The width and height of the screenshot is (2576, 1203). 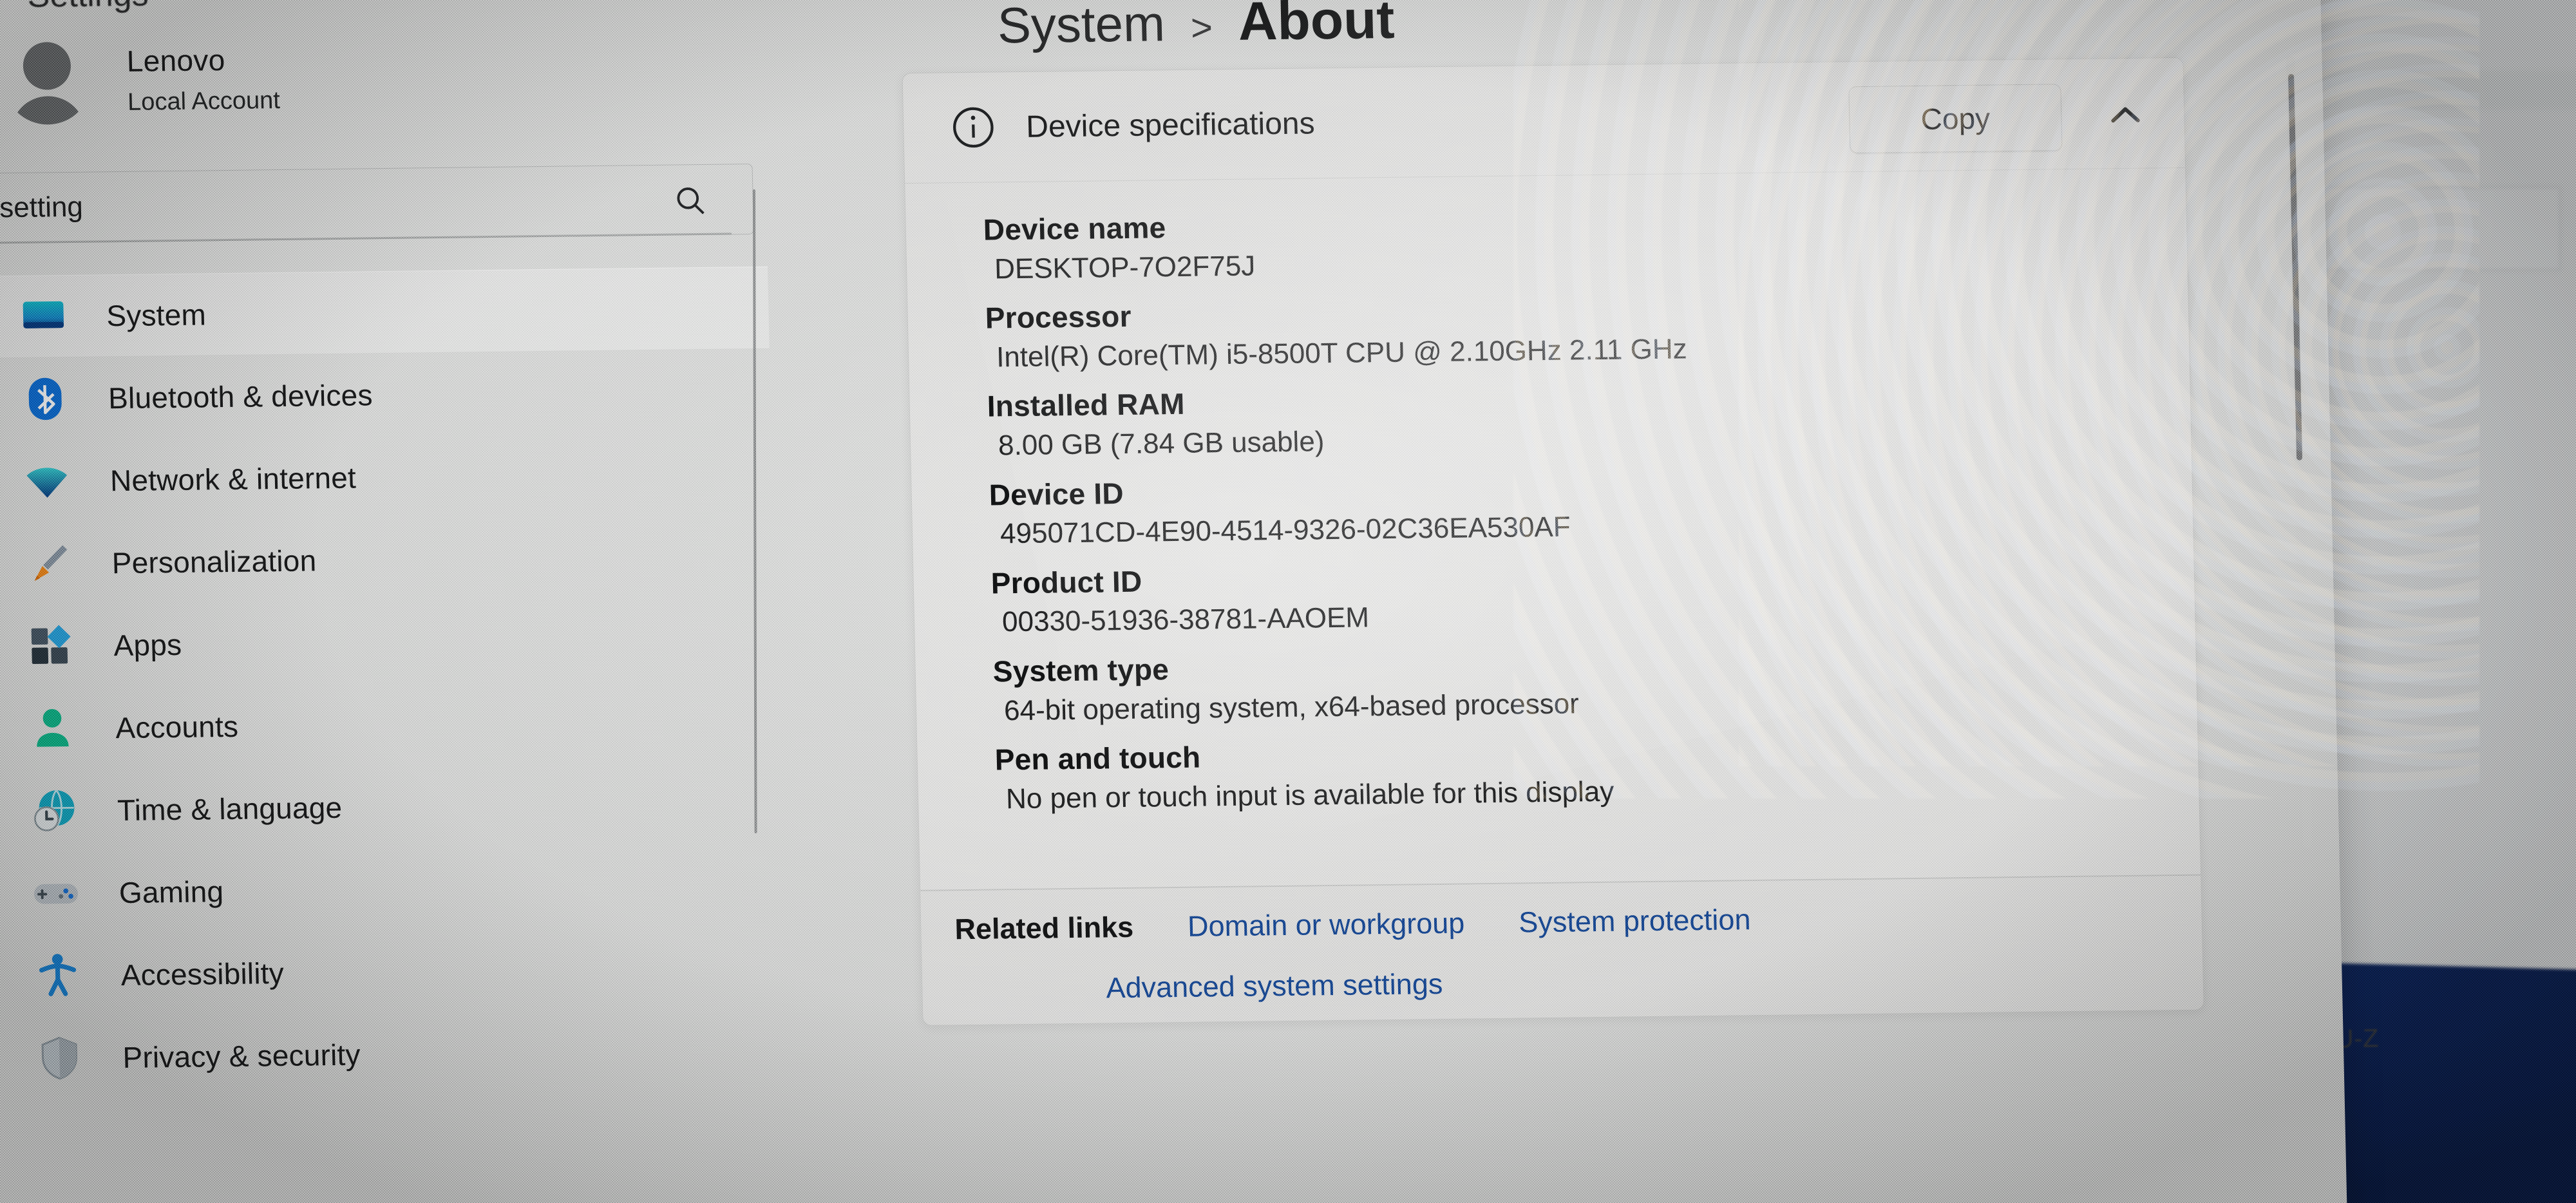 What do you see at coordinates (385, 312) in the screenshot?
I see `sidebar-item-system: System` at bounding box center [385, 312].